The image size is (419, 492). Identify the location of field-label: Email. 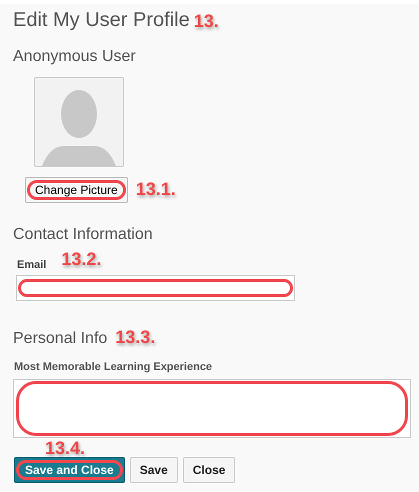
(31, 265).